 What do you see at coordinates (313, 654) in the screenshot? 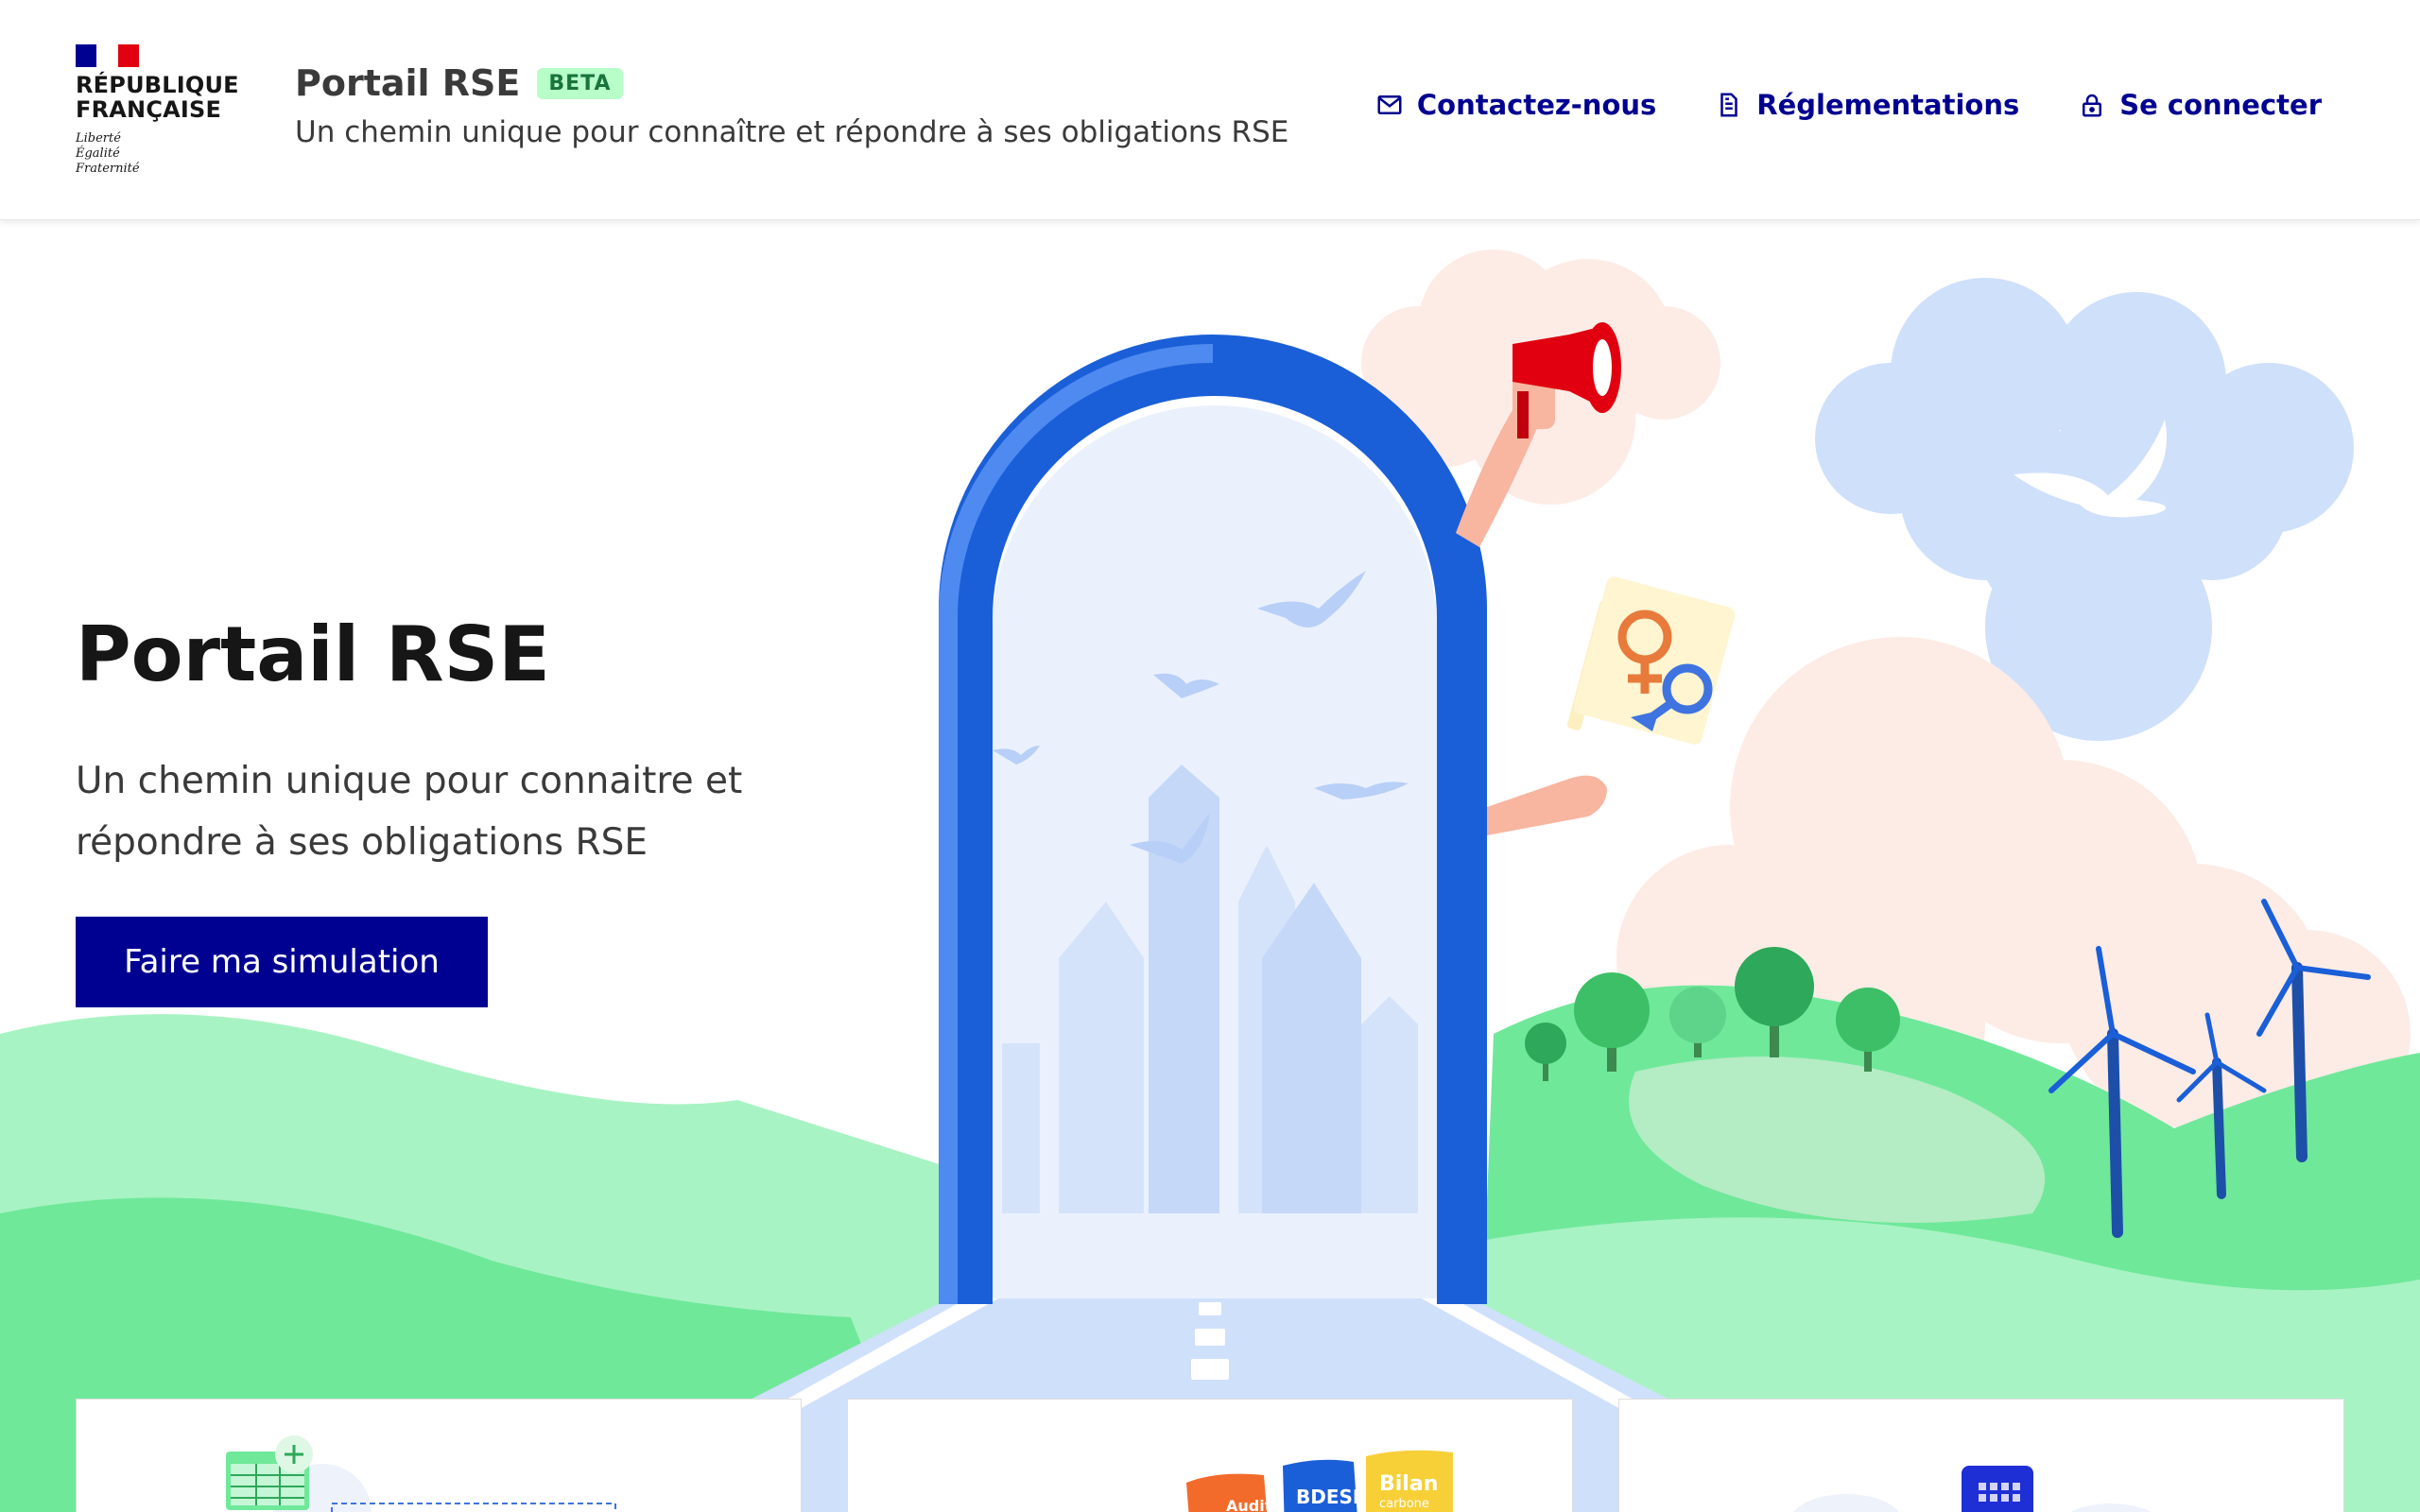
I see `hero-title: Portail RSE` at bounding box center [313, 654].